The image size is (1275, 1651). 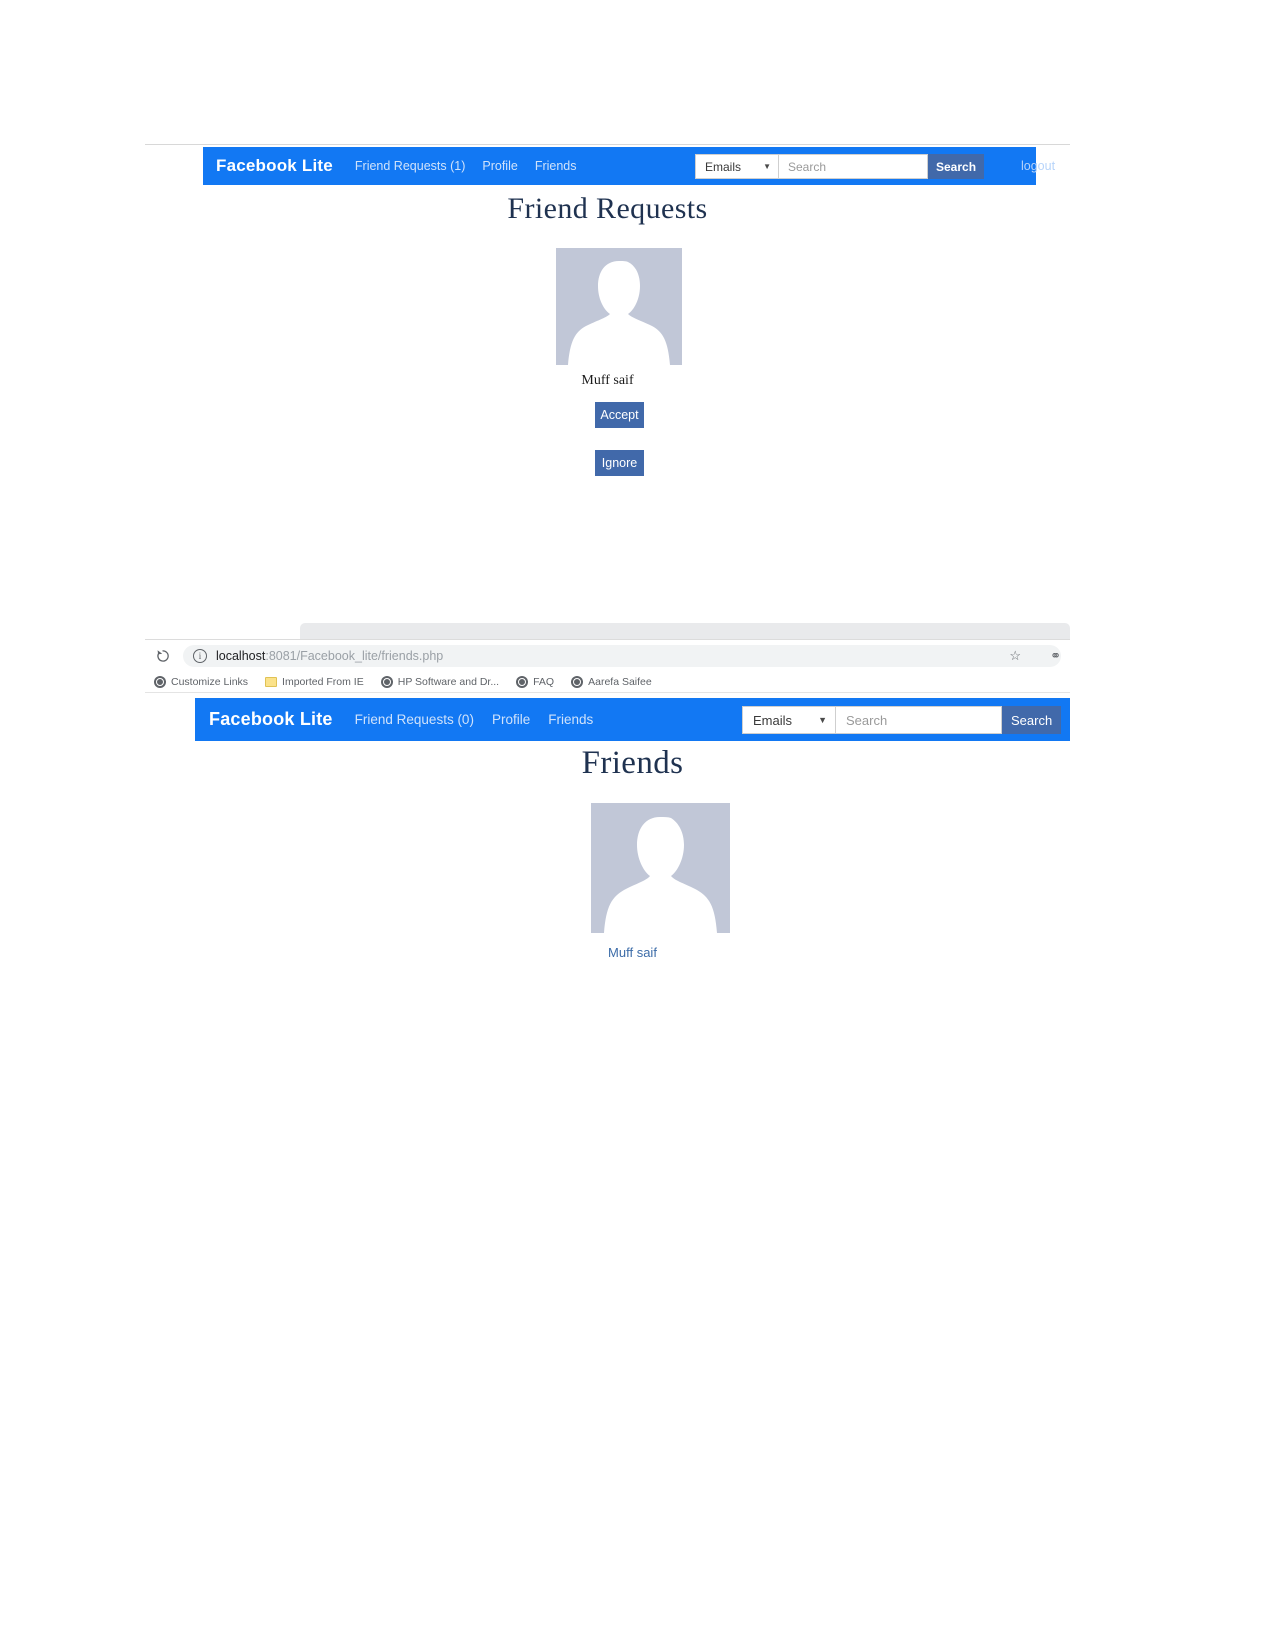 I want to click on nav-links: Friend Requests (0) Profile Friends, so click(x=474, y=719).